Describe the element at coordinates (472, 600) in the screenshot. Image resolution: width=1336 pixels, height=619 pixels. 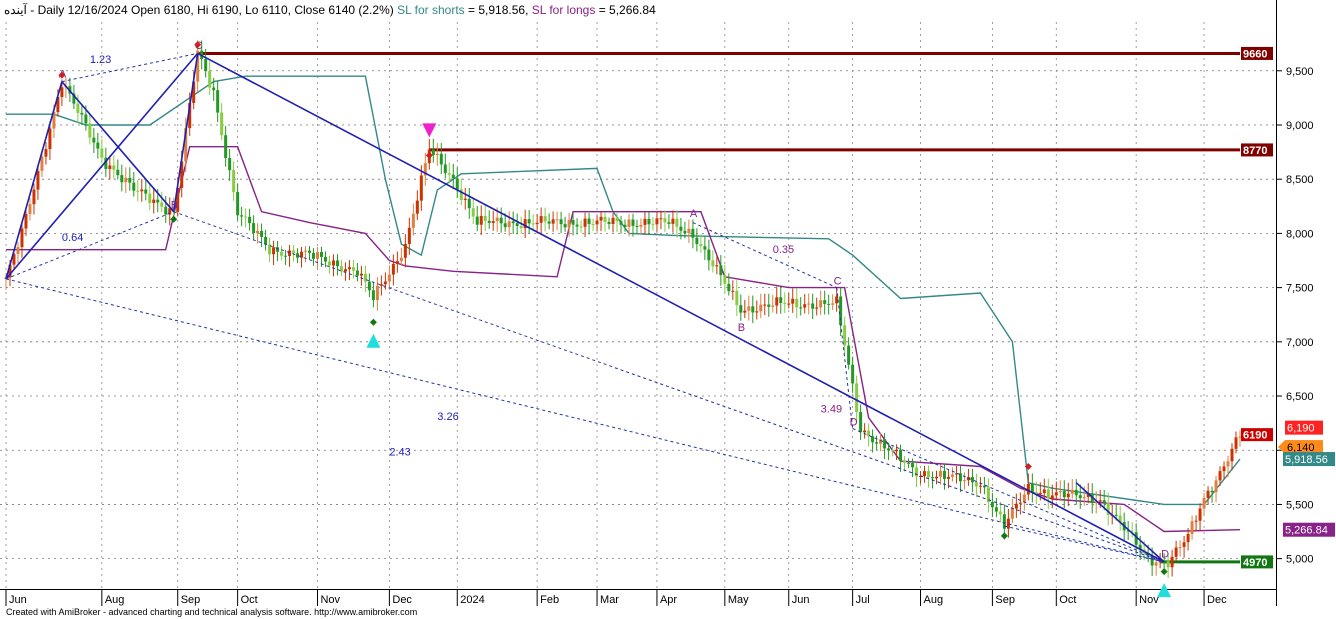
I see `x-tick-label: 2024` at that location.